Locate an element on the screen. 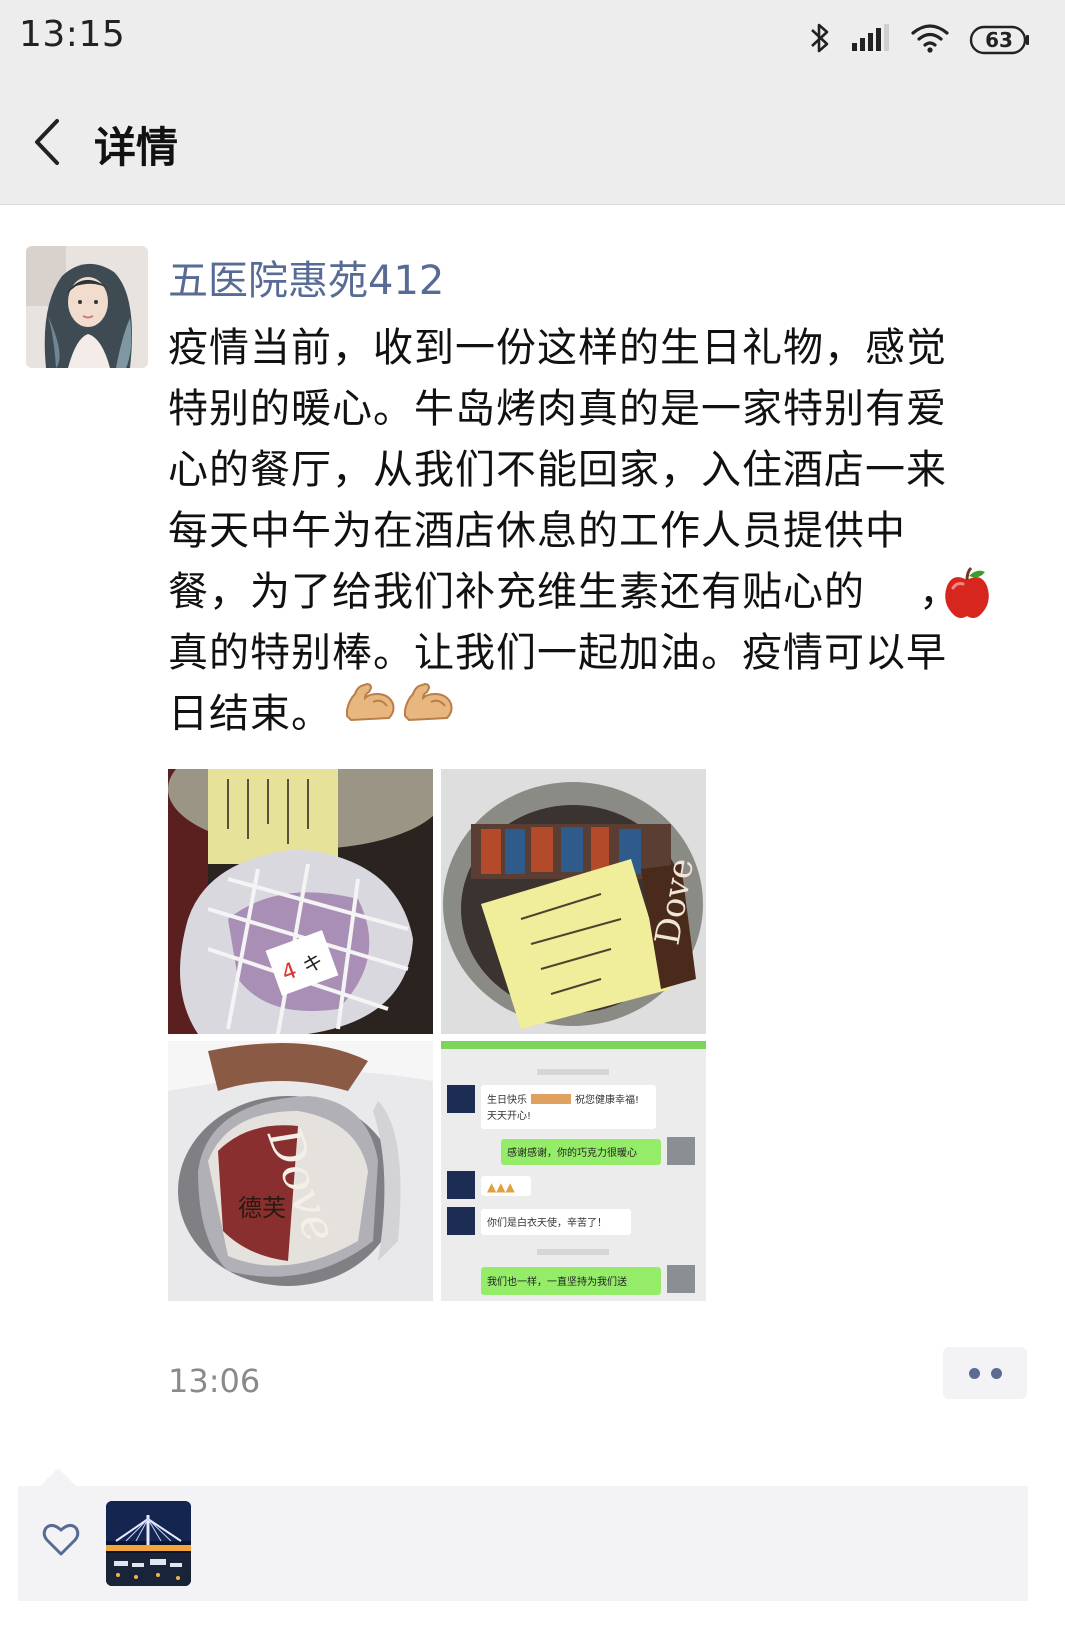 The width and height of the screenshot is (1065, 1649). signal-icon is located at coordinates (871, 40).